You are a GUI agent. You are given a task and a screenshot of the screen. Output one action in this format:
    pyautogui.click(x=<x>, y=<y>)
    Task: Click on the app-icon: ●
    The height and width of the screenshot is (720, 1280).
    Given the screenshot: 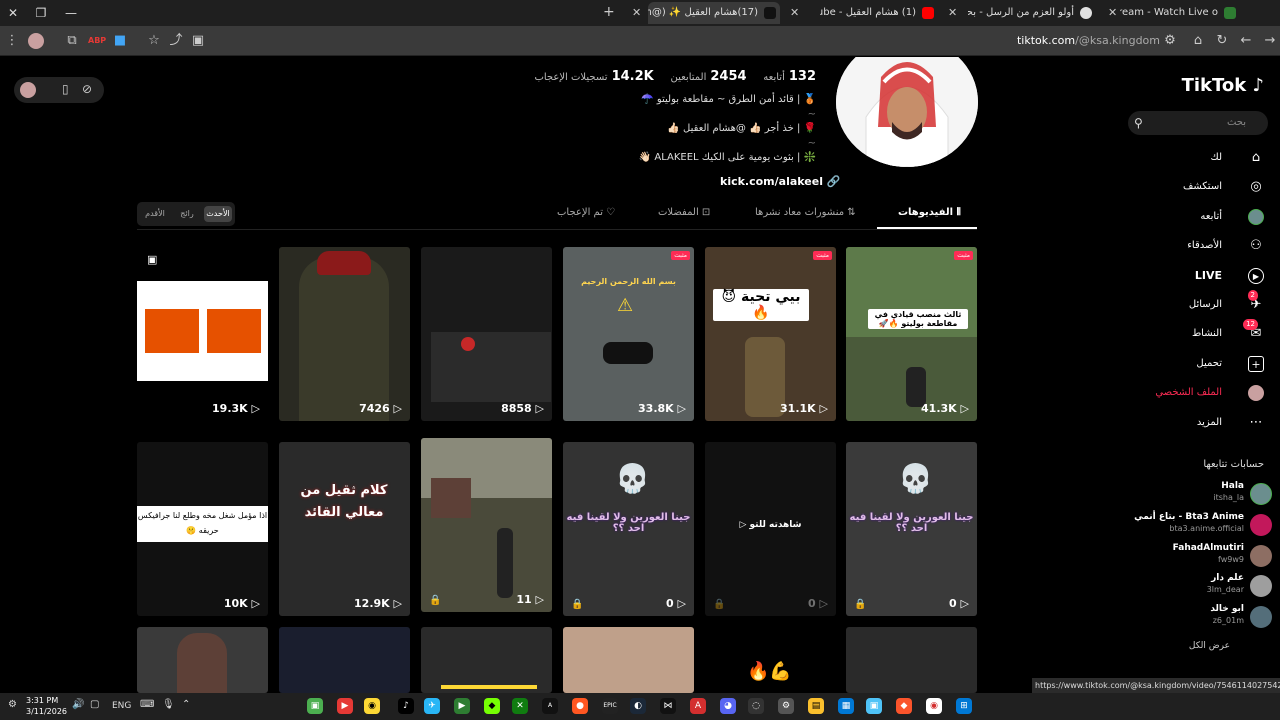 What is the action you would take?
    pyautogui.click(x=580, y=706)
    